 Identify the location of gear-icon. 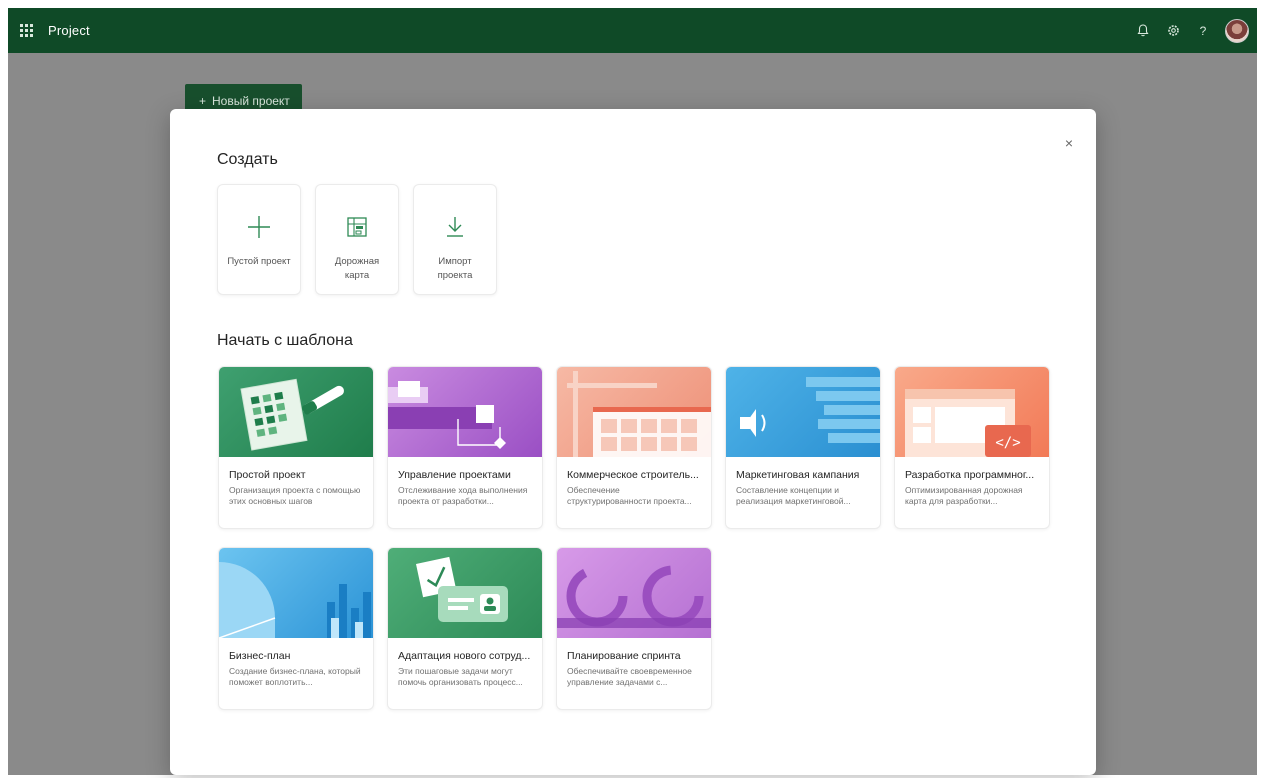
(1173, 31).